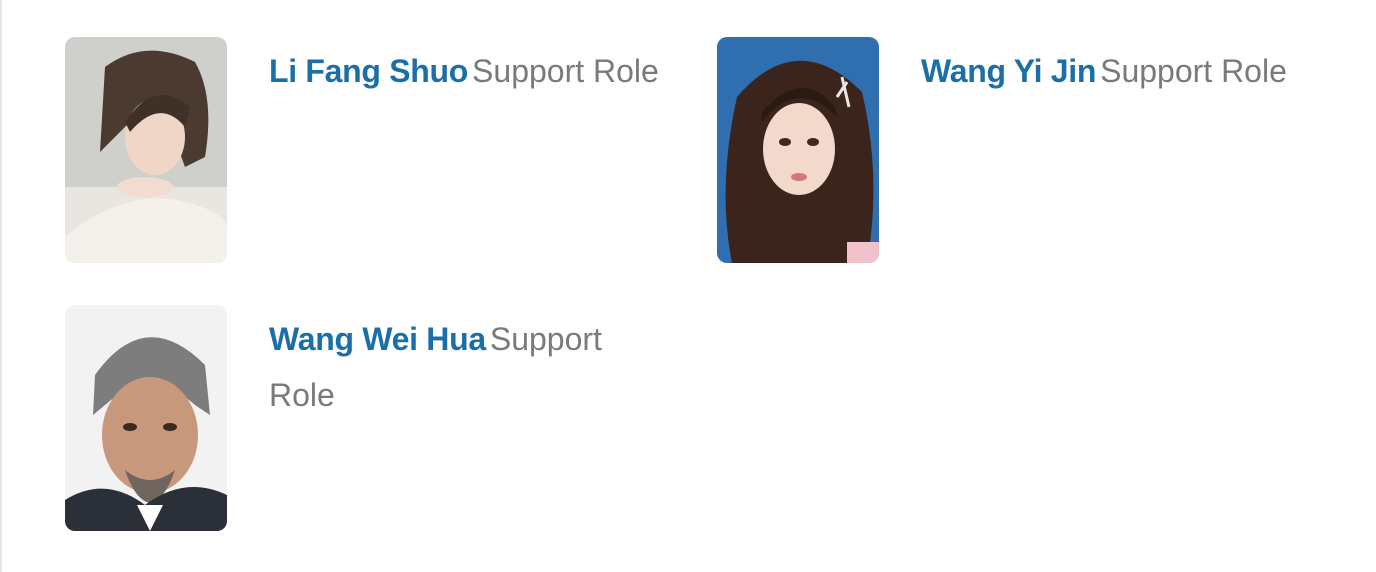 The image size is (1376, 572). I want to click on cast-photo-wang-wei-hua, so click(146, 418).